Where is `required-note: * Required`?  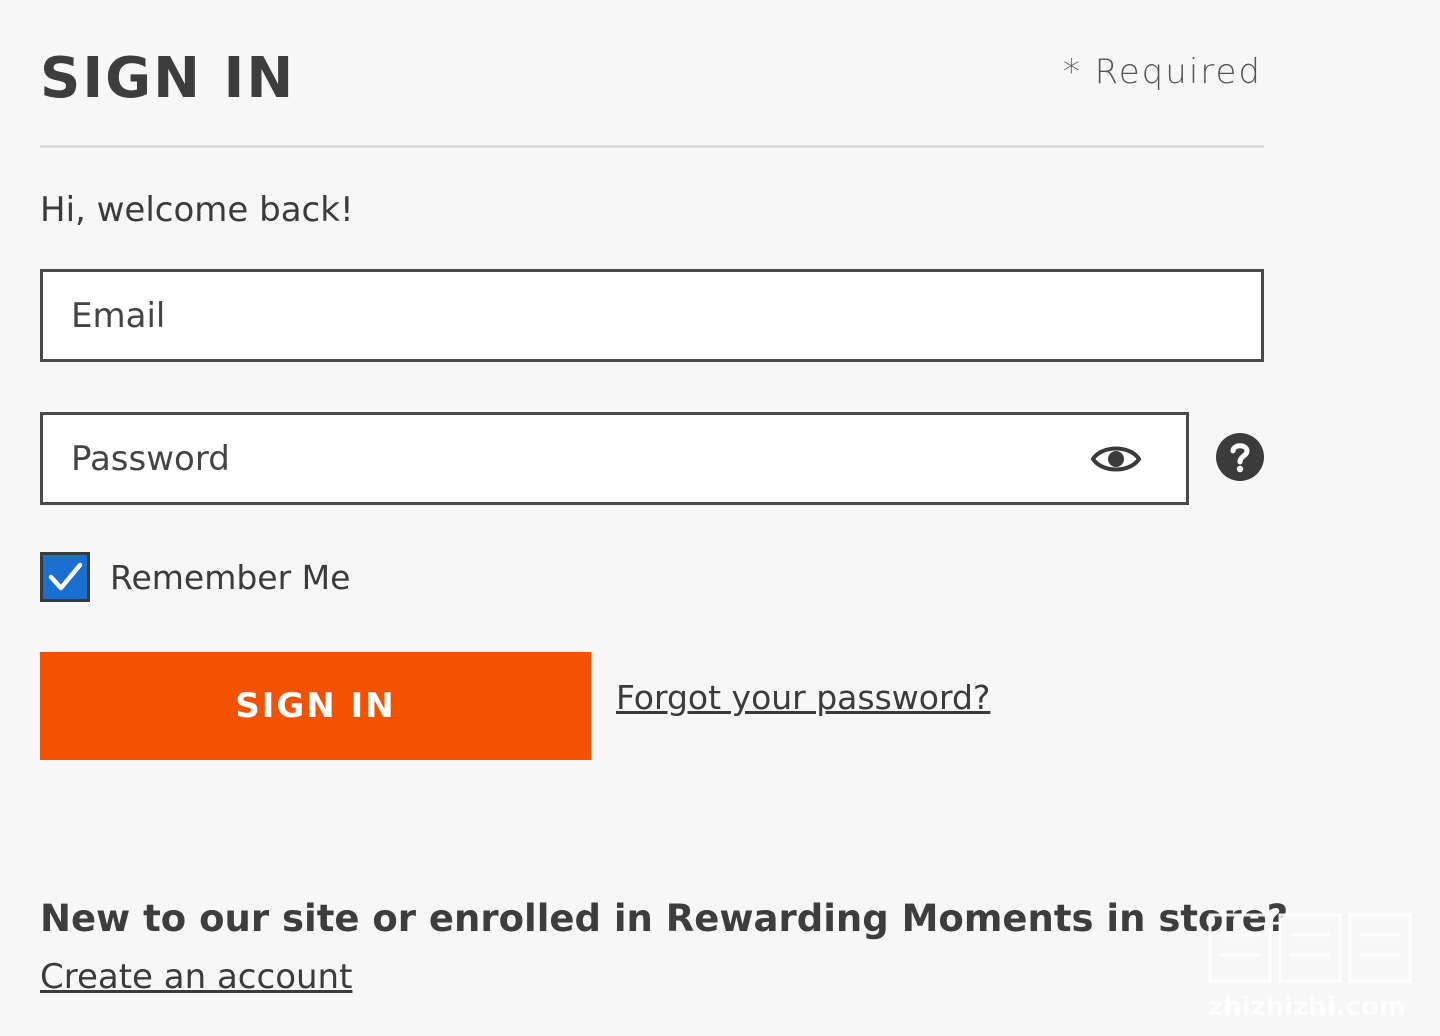 required-note: * Required is located at coordinates (1162, 72).